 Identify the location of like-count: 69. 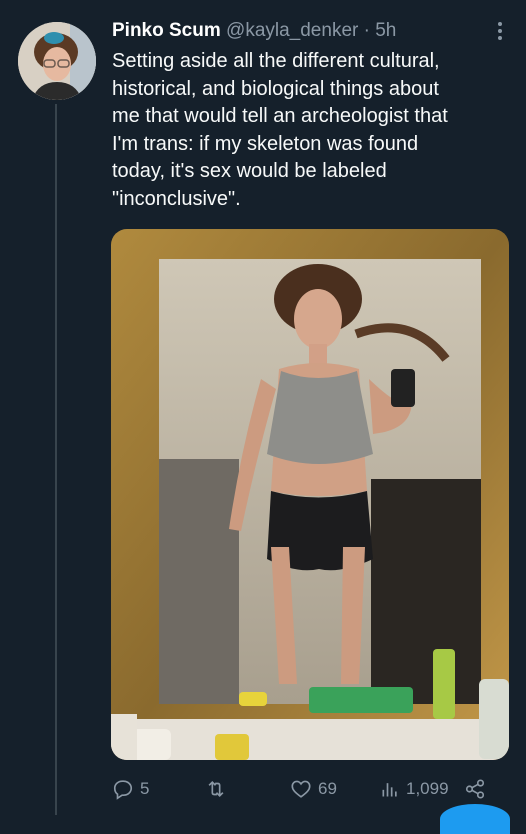
(327, 788).